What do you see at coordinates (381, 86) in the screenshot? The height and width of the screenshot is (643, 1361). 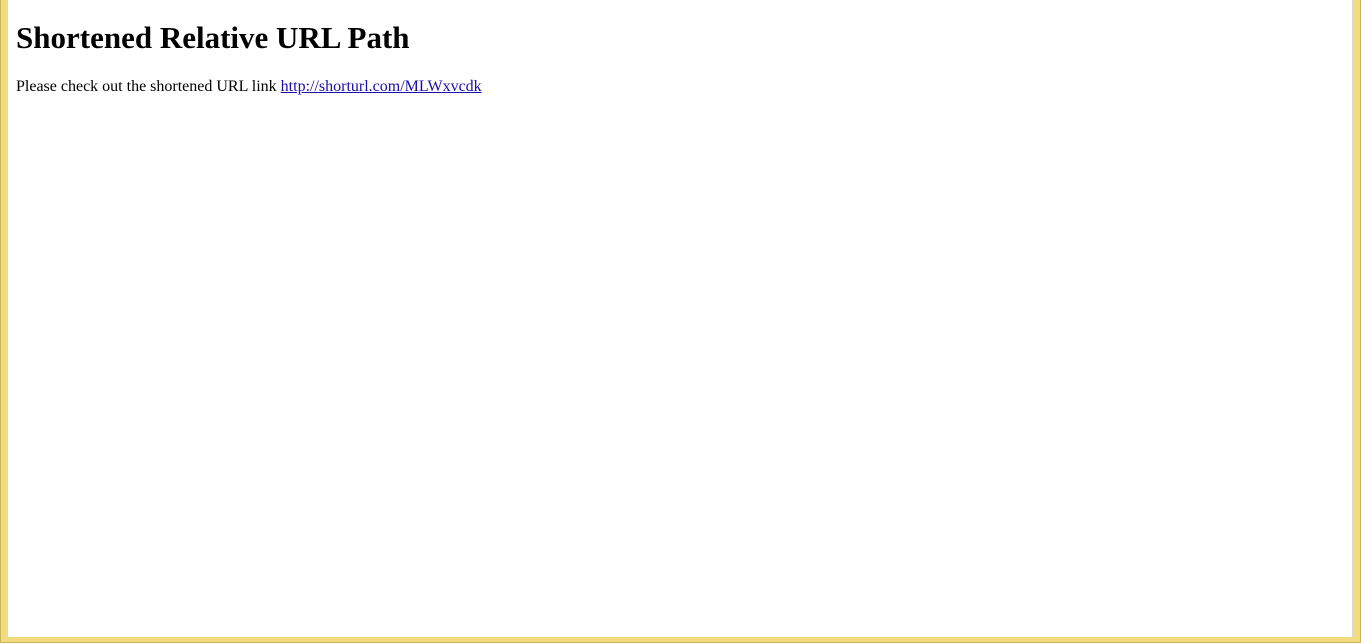 I see `shortened-url-link: http://shorturl.com/MLWxvcdk` at bounding box center [381, 86].